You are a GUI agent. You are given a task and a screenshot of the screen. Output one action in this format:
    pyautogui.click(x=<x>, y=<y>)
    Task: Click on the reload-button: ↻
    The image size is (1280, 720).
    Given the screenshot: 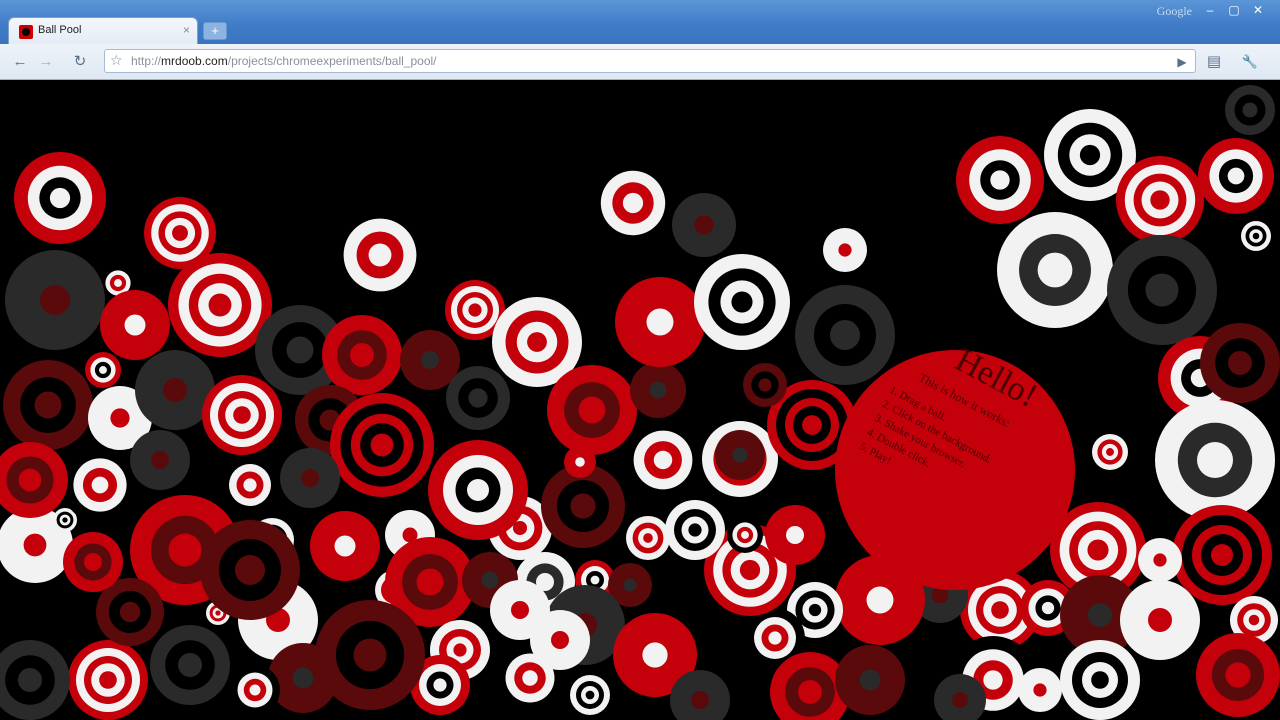 What is the action you would take?
    pyautogui.click(x=80, y=62)
    